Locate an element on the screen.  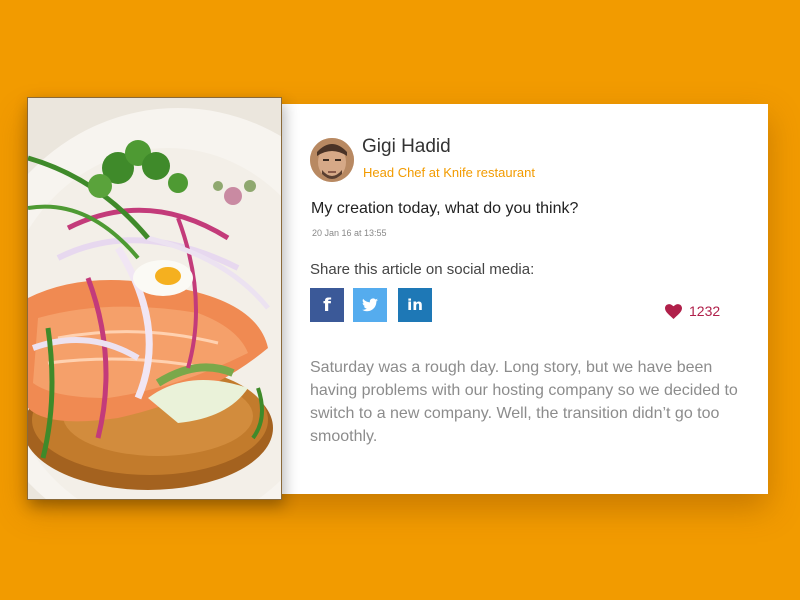
author-role: Head Chef at Knife restaurant is located at coordinates (449, 172).